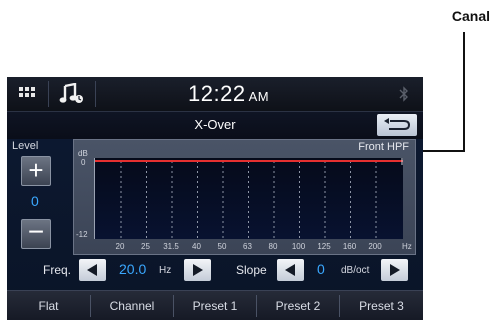 This screenshot has width=496, height=320. What do you see at coordinates (57, 270) in the screenshot?
I see `freq-label: Freq.` at bounding box center [57, 270].